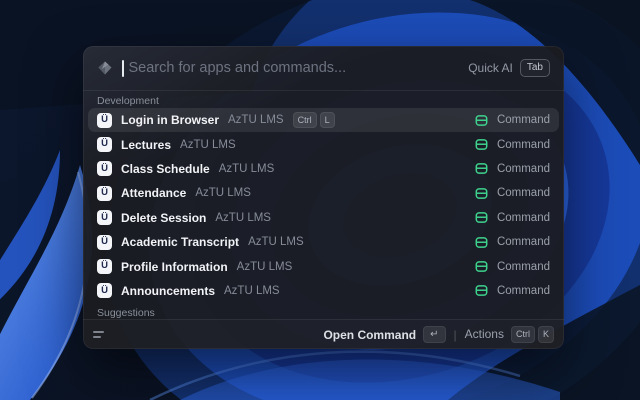 The width and height of the screenshot is (640, 400). Describe the element at coordinates (294, 68) in the screenshot. I see `search-input` at that location.